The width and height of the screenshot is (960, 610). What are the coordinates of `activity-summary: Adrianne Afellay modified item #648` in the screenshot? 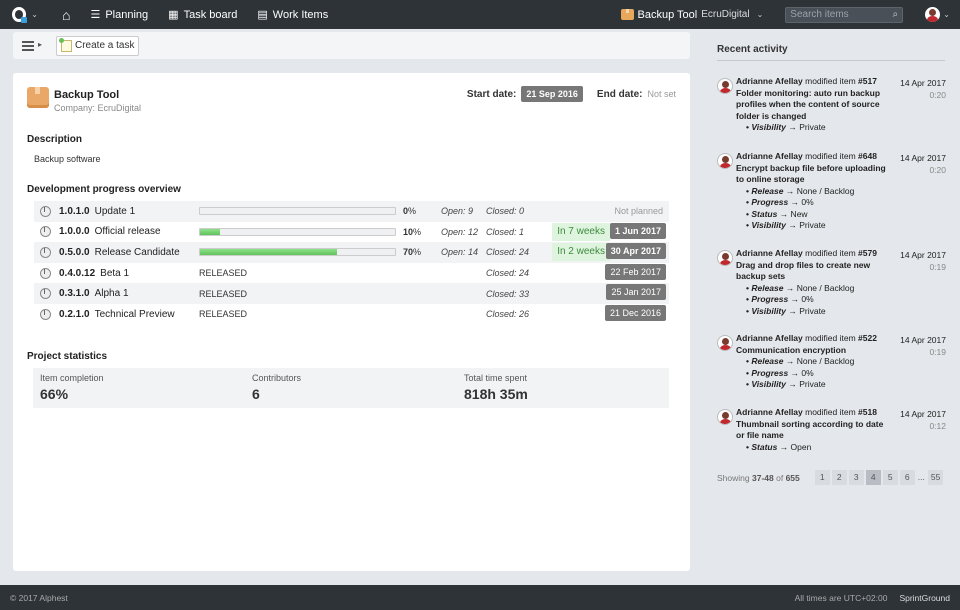 It's located at (806, 156).